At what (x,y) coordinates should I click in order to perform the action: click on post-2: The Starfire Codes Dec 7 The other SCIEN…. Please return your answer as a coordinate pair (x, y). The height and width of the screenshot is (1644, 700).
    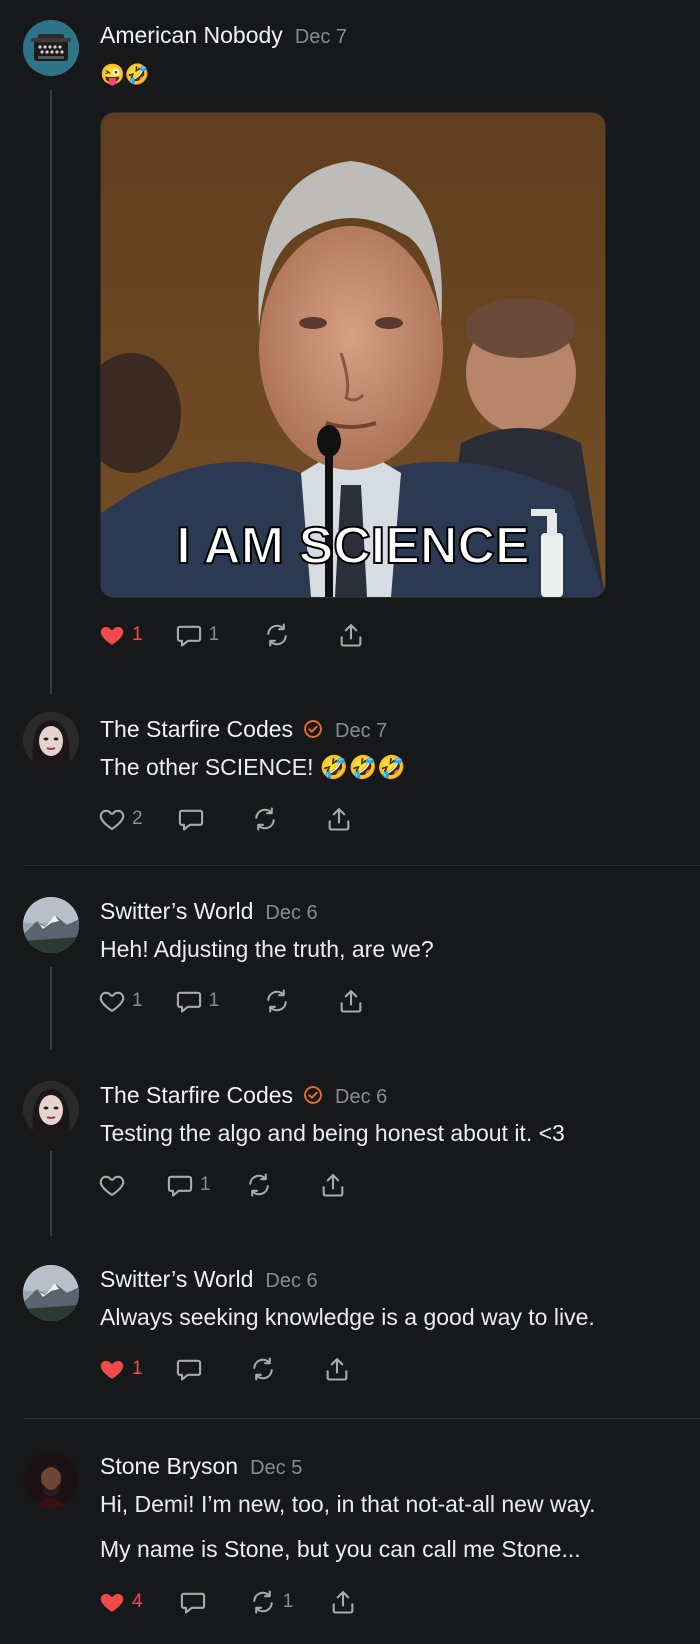
    Looking at the image, I should click on (350, 783).